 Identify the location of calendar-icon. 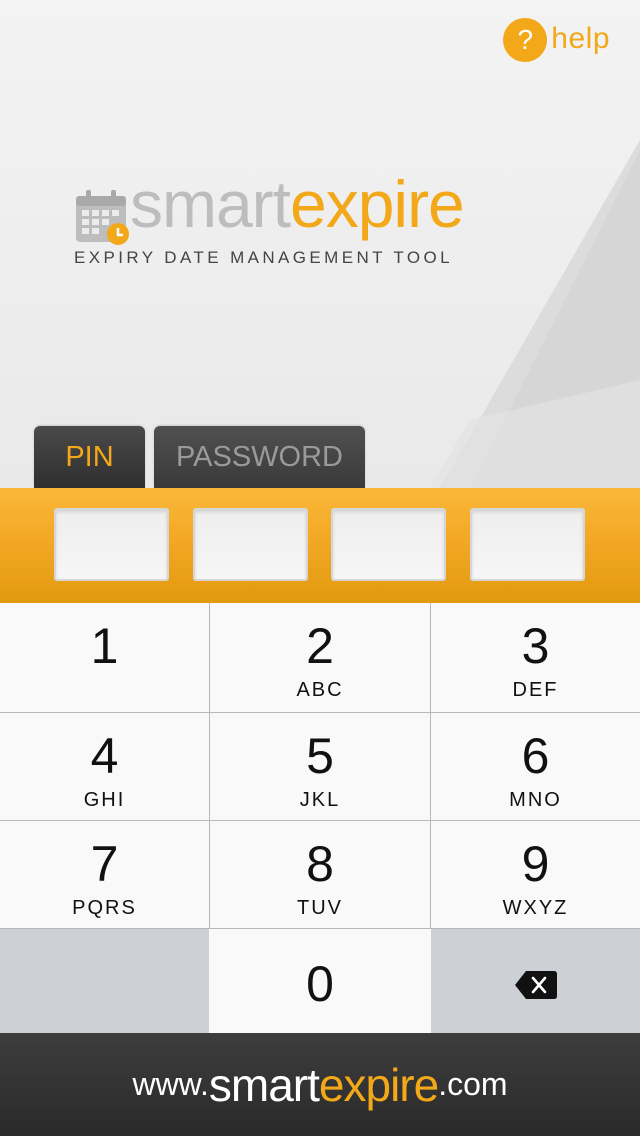
(102, 217).